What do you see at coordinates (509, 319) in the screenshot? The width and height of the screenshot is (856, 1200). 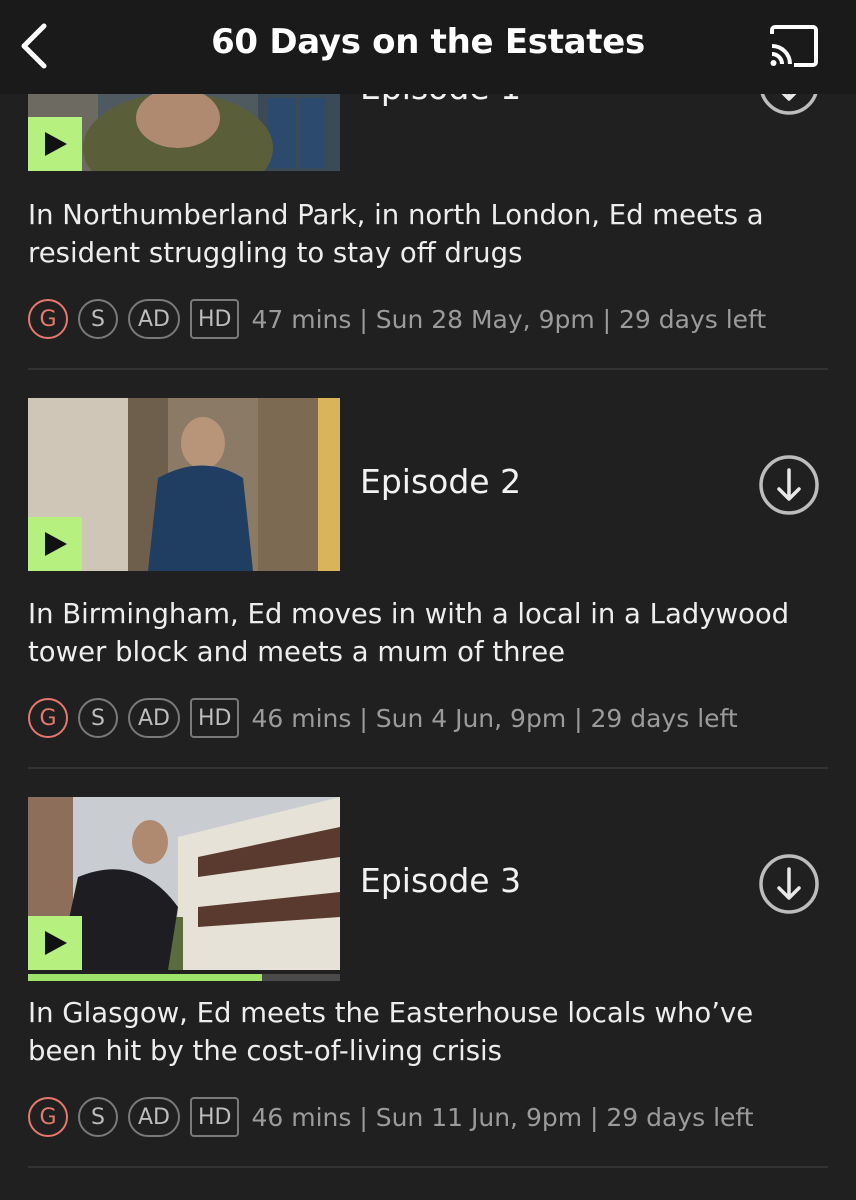 I see `episode-info: 47 mins | Sun 28 May, 9pm | 29 days left` at bounding box center [509, 319].